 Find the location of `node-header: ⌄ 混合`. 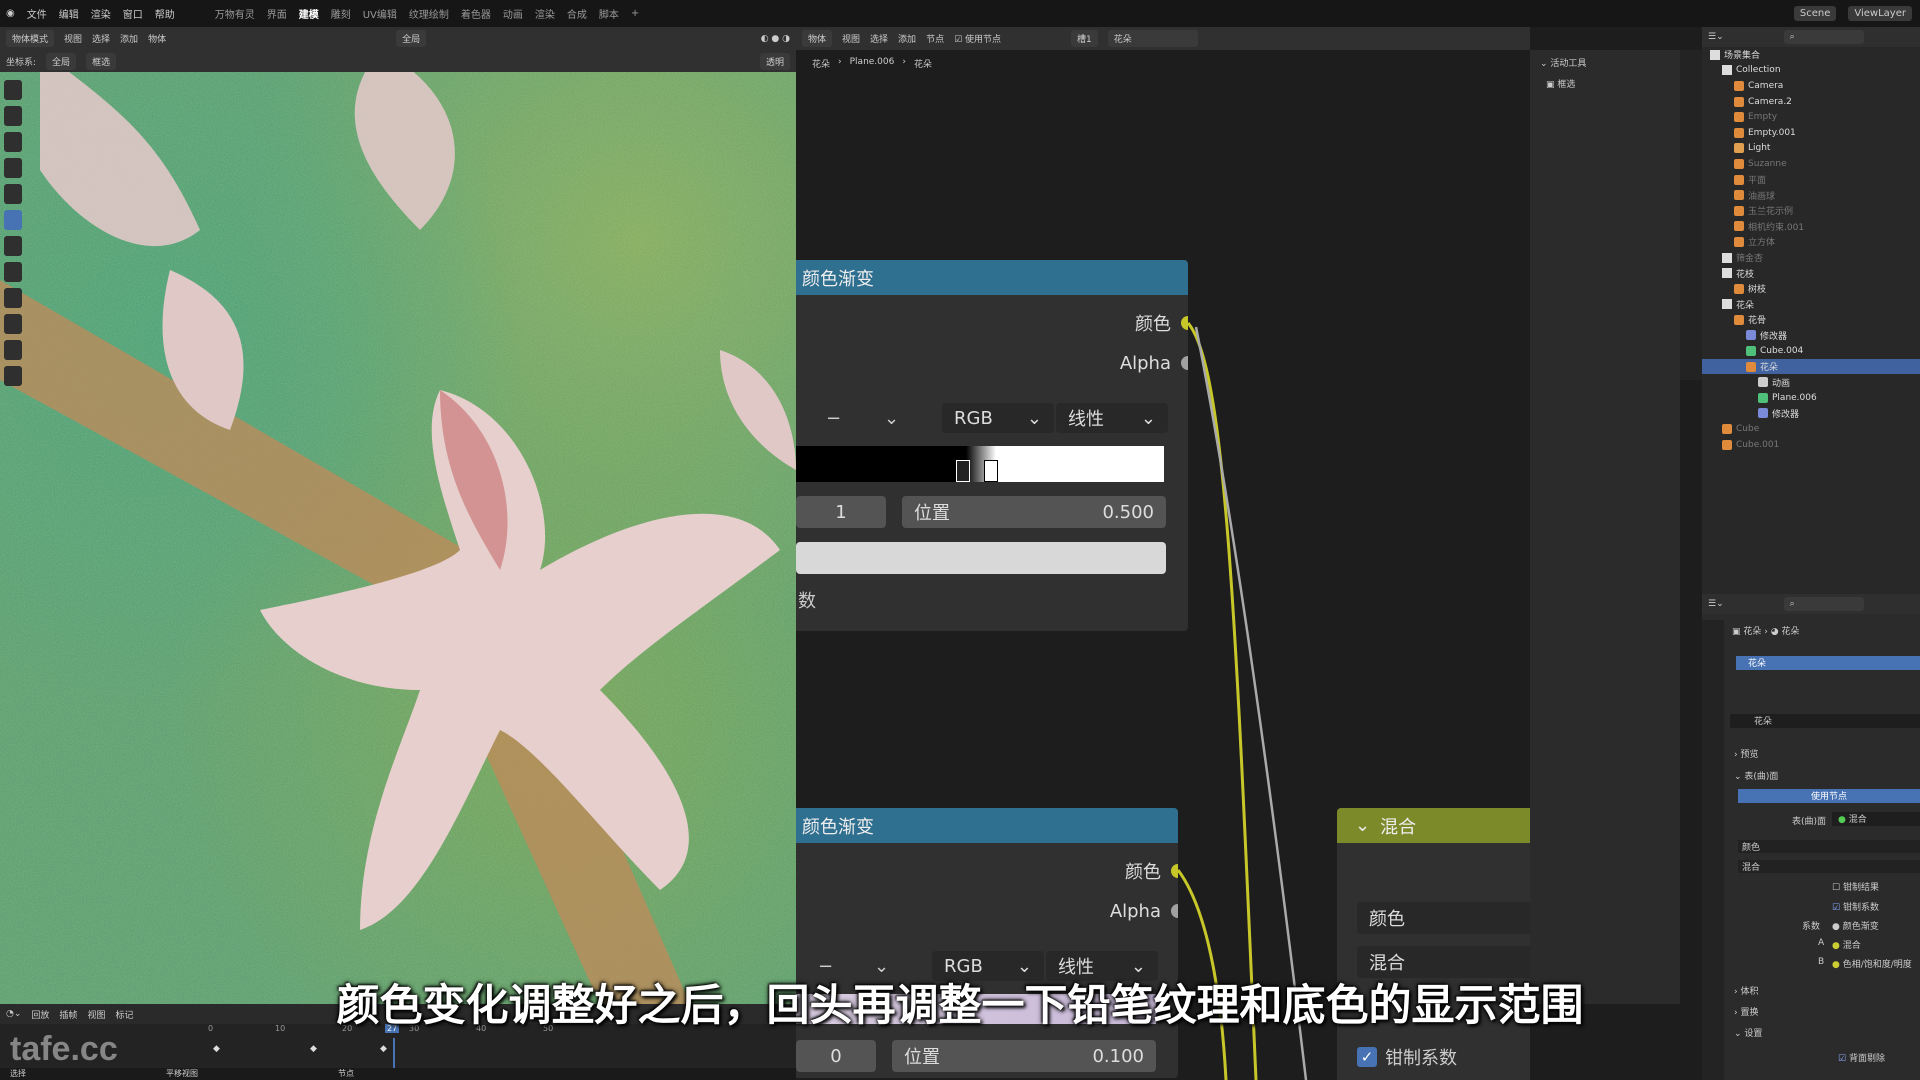

node-header: ⌄ 混合 is located at coordinates (1433, 825).